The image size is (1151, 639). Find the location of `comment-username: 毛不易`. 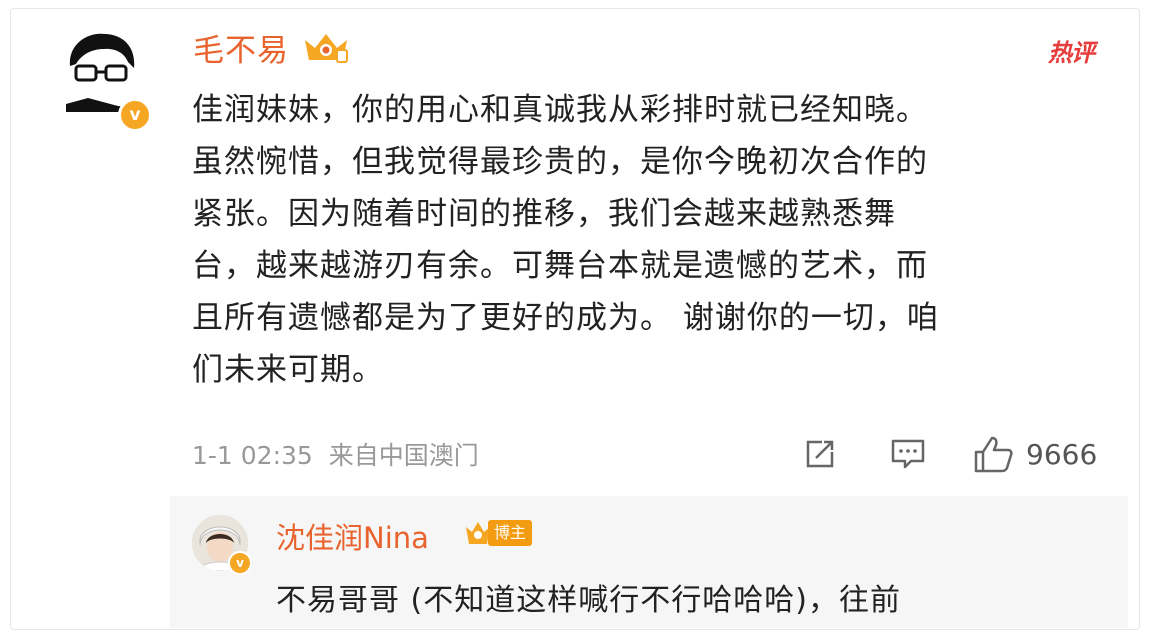

comment-username: 毛不易 is located at coordinates (241, 47).